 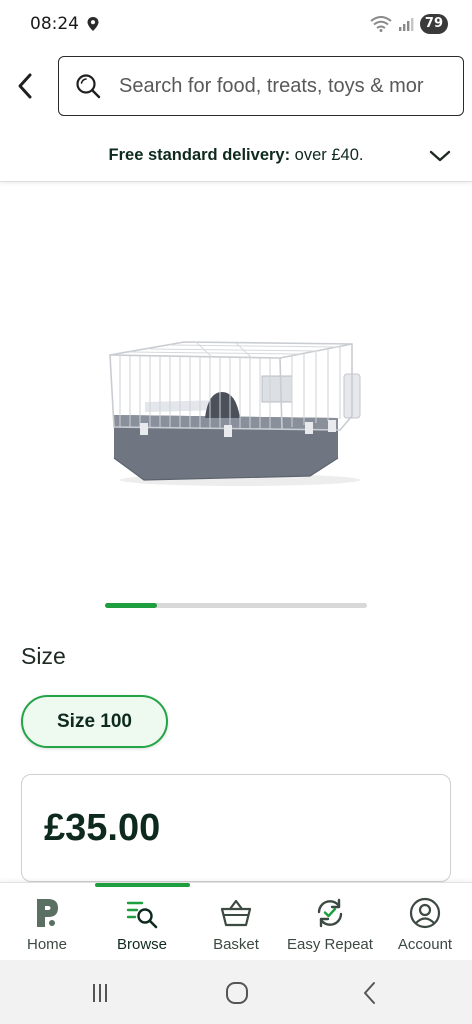 What do you see at coordinates (406, 24) in the screenshot?
I see `signal-icon` at bounding box center [406, 24].